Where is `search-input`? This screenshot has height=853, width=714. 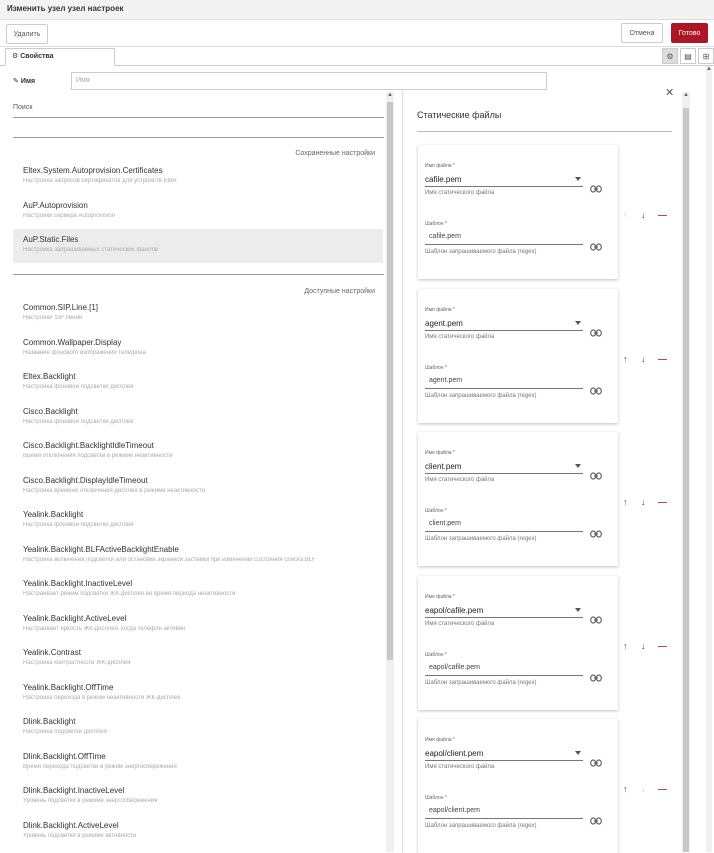 search-input is located at coordinates (198, 117).